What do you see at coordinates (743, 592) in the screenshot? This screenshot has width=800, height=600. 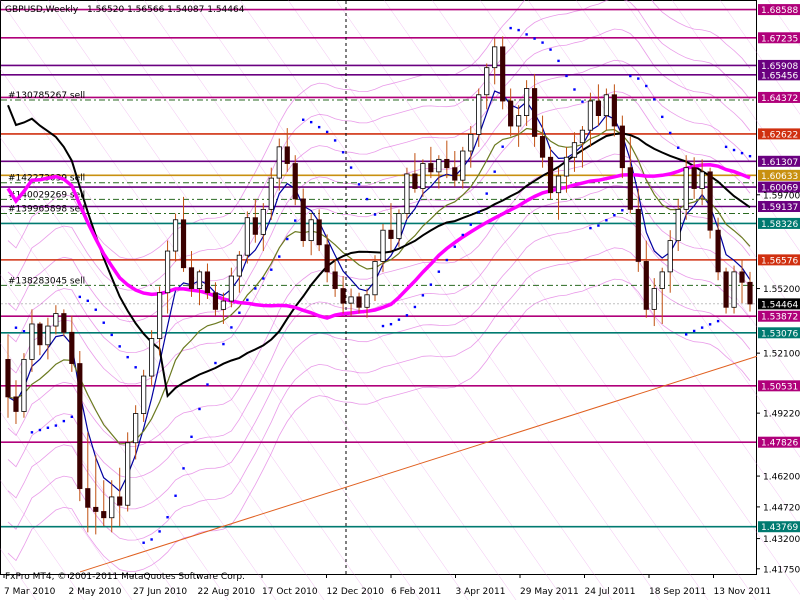 I see `time-tick-label: 13 Nov 2011` at bounding box center [743, 592].